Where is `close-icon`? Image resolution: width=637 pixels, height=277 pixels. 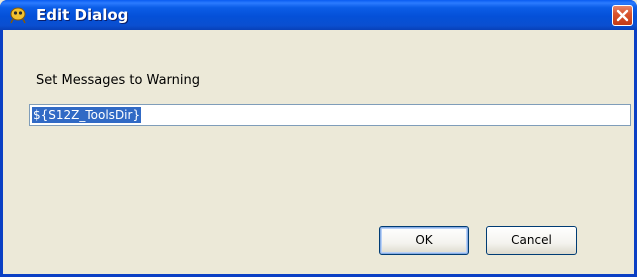
close-icon is located at coordinates (622, 15).